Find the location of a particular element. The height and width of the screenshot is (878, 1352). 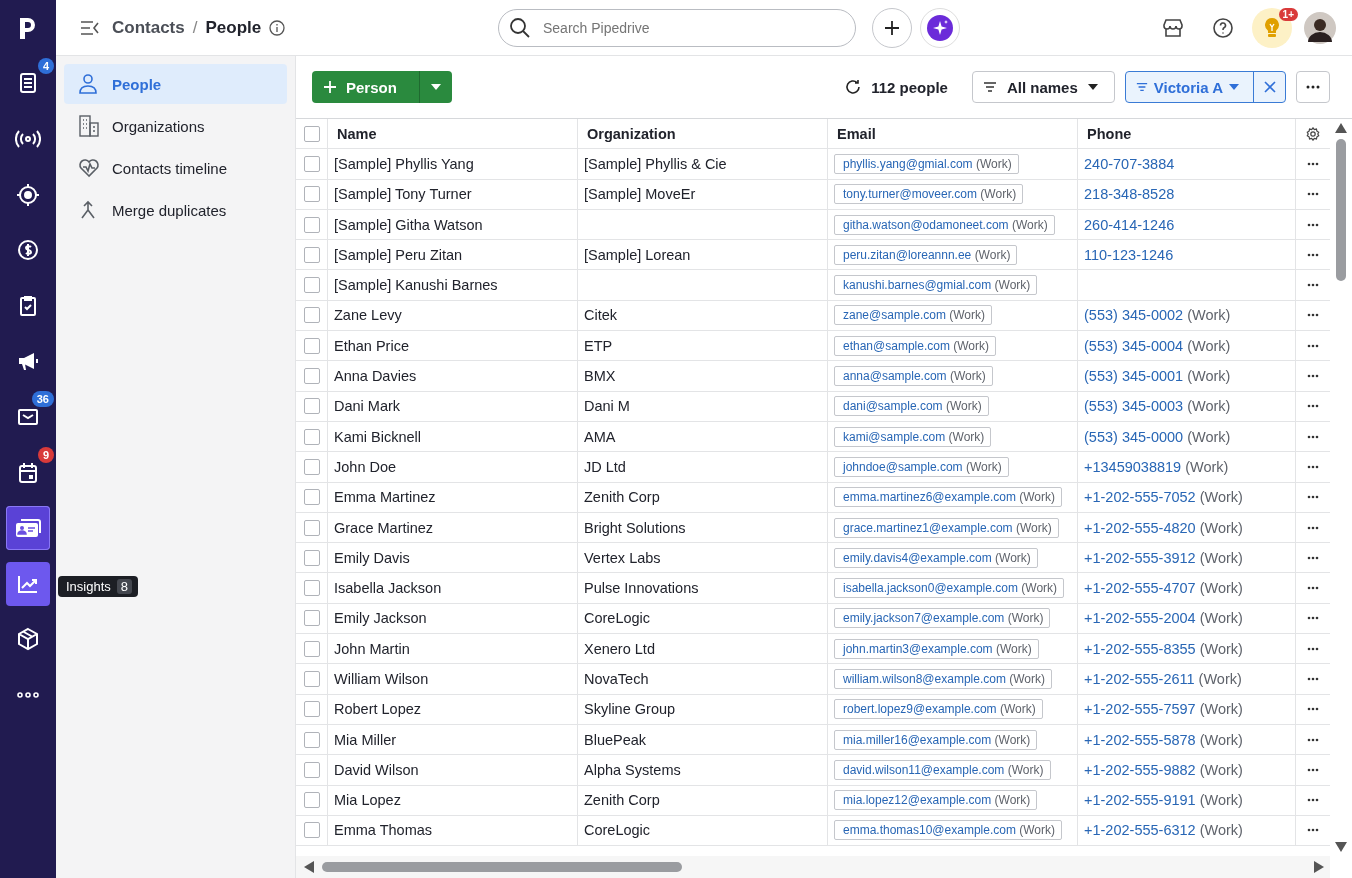

phone-link: +1-202-555-7052 (Work) is located at coordinates (1163, 497).